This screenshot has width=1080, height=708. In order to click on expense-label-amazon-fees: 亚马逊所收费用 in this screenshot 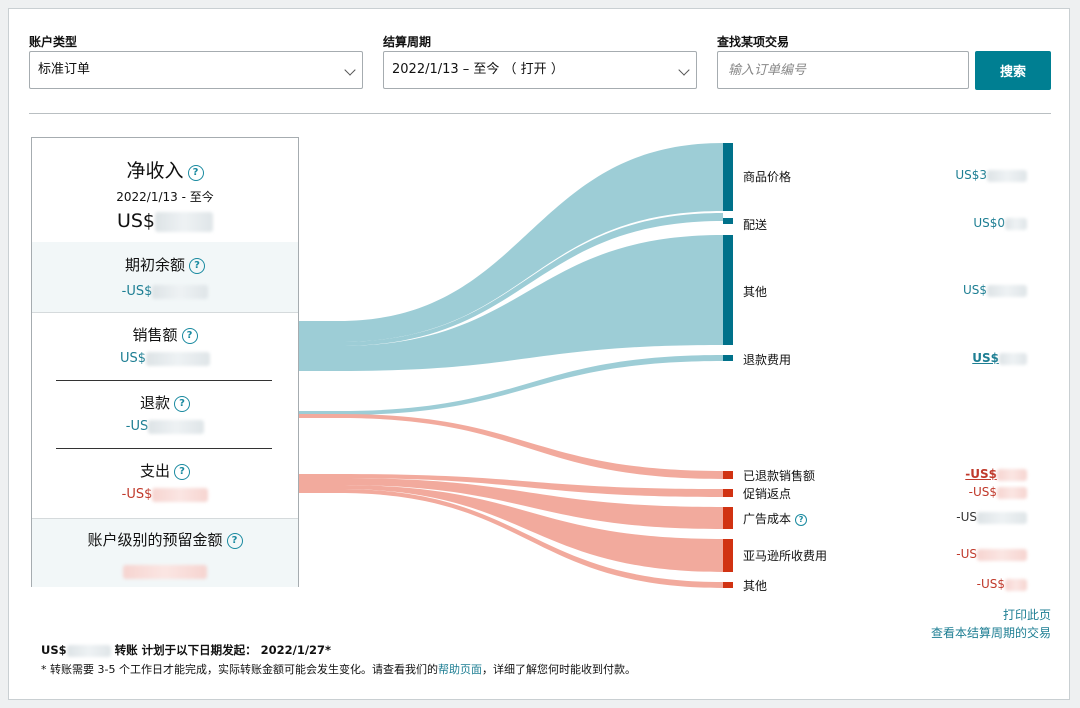, I will do `click(785, 556)`.